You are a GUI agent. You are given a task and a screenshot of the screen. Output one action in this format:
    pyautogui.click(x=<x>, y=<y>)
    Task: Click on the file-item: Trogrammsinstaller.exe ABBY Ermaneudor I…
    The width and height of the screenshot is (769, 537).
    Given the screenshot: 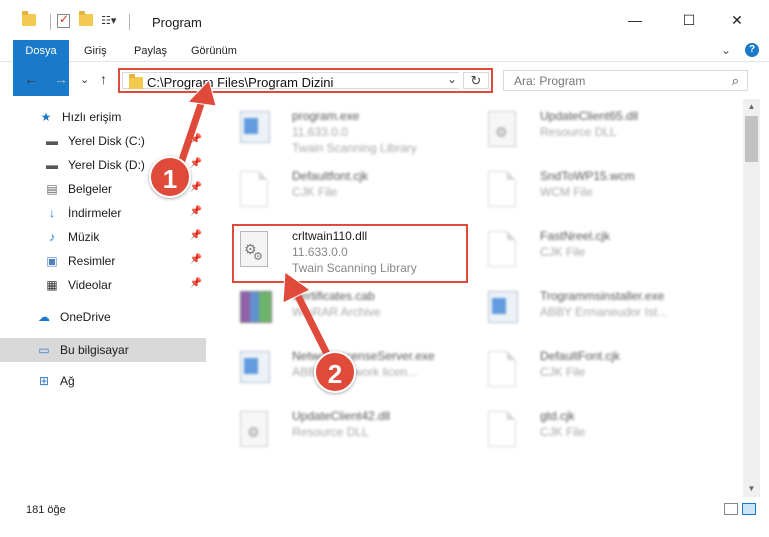 What is the action you would take?
    pyautogui.click(x=597, y=311)
    